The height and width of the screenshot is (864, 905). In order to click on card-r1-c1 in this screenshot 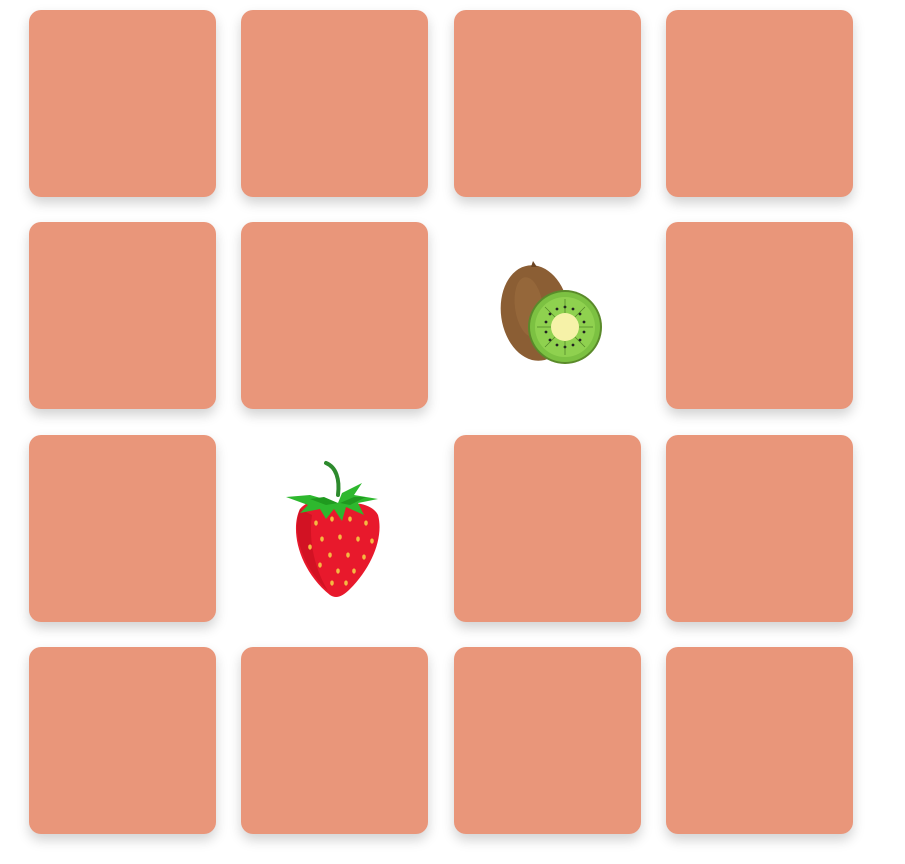, I will do `click(122, 103)`.